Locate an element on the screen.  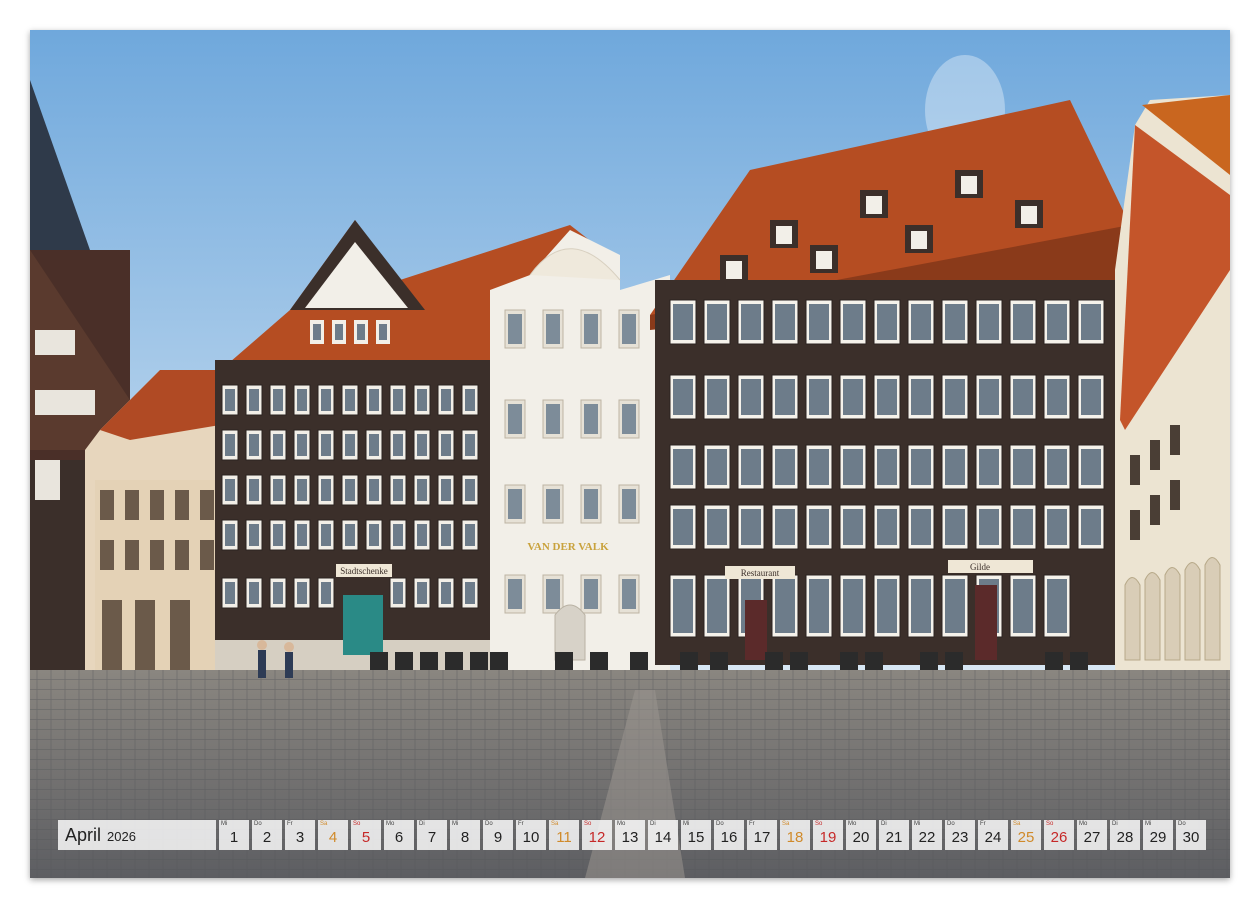
restaurant-sign: Restaurant is located at coordinates (760, 573).